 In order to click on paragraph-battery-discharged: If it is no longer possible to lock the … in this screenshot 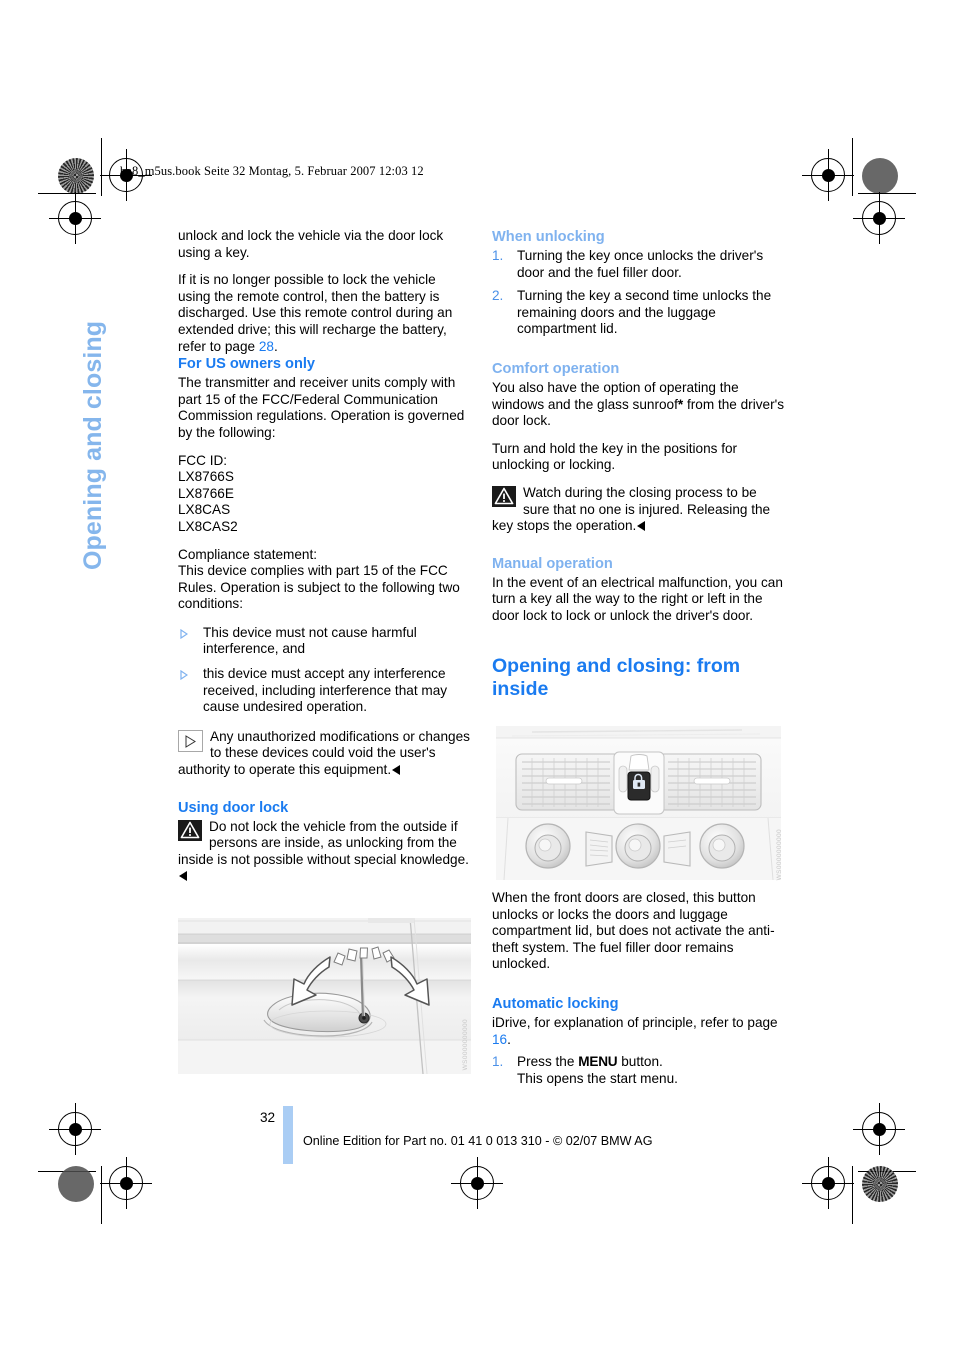, I will do `click(324, 313)`.